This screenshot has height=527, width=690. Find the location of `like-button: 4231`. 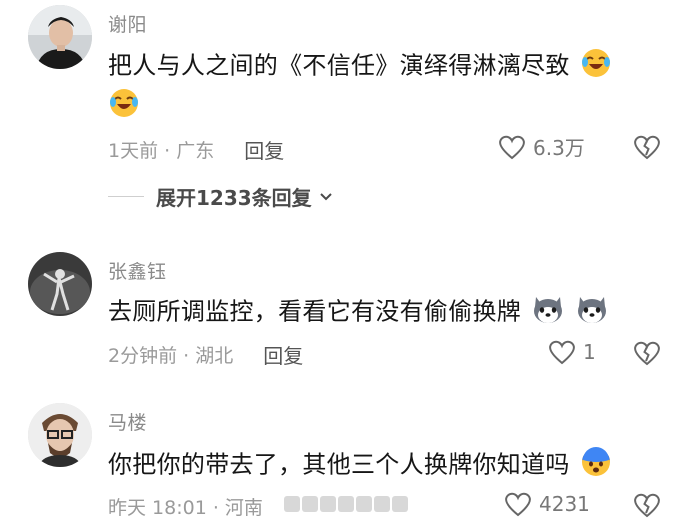

like-button: 4231 is located at coordinates (546, 504).